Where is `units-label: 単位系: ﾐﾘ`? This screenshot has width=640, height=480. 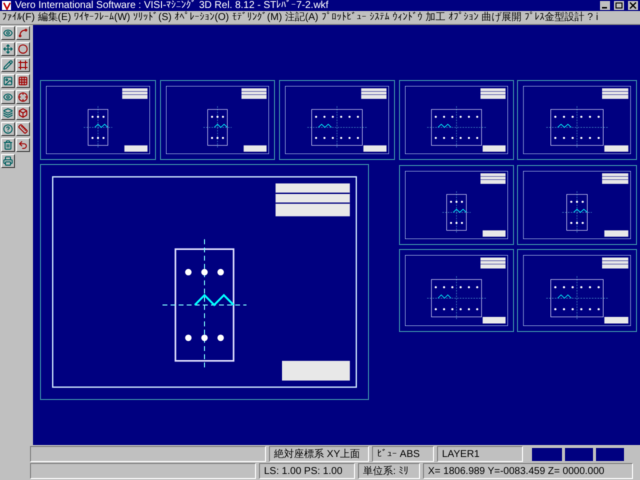
units-label: 単位系: ﾐﾘ is located at coordinates (389, 471).